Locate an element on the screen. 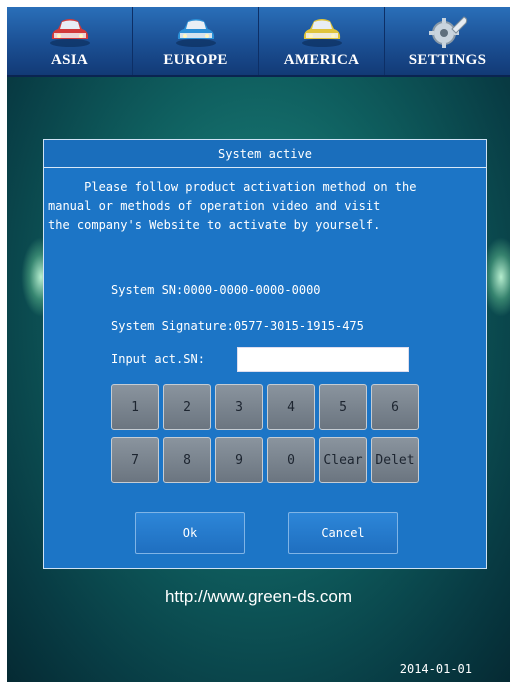 This screenshot has width=518, height=687. system-signature: System Signature:0577-3015-1915-475 is located at coordinates (237, 326).